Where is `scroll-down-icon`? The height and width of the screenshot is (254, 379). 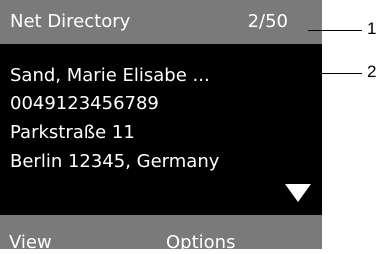 scroll-down-icon is located at coordinates (298, 193).